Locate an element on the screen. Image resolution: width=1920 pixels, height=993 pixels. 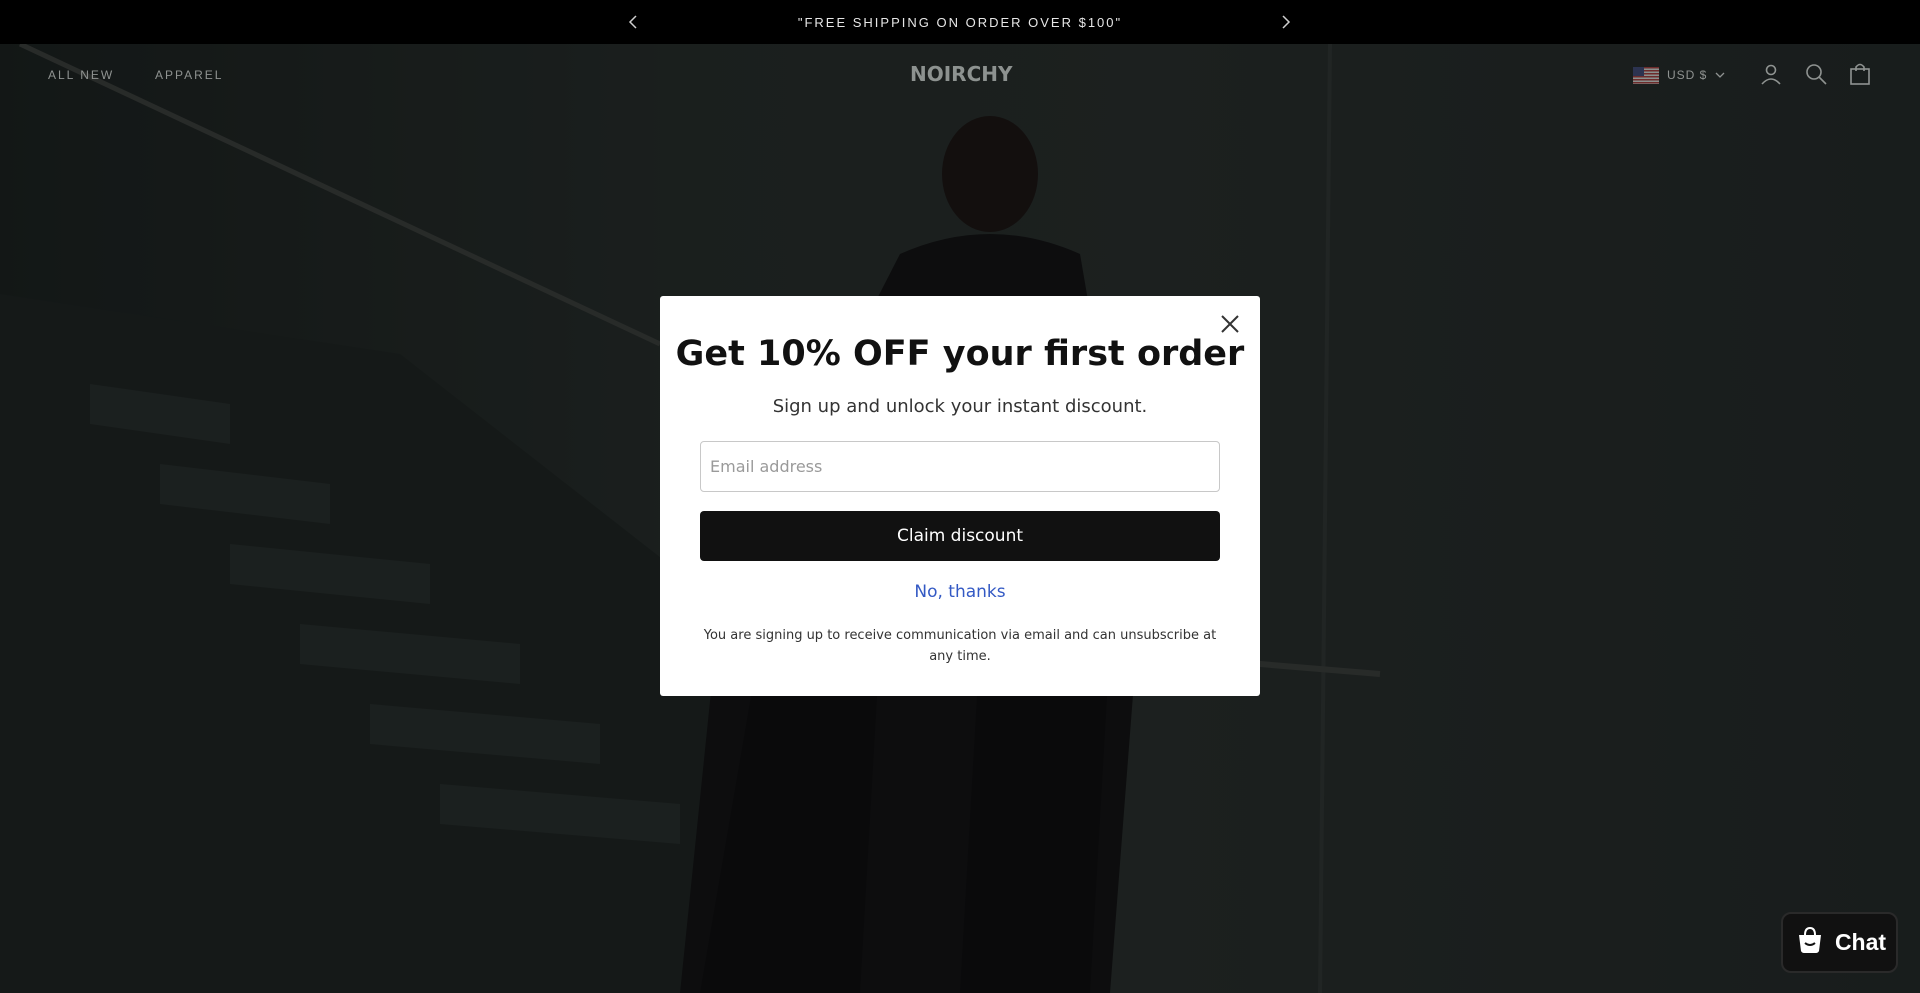
search-icon is located at coordinates (1816, 74).